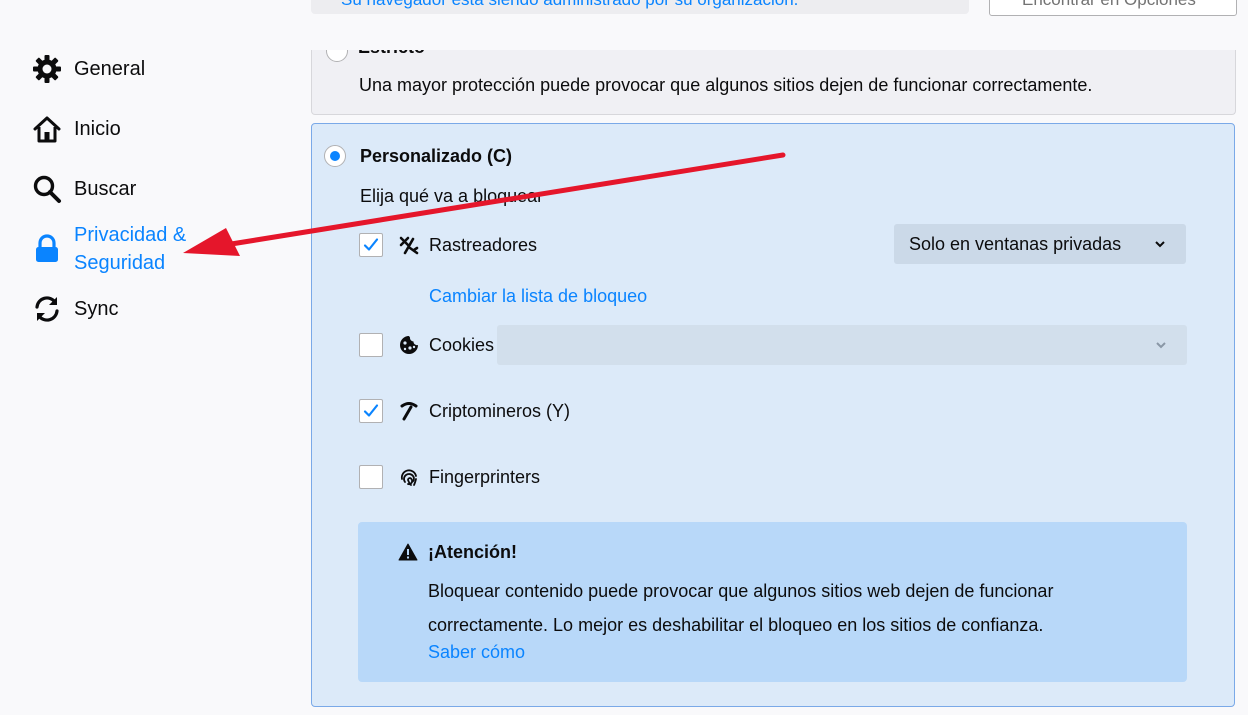 This screenshot has height=715, width=1248. I want to click on find-in-options-placeholder: Encontrar en Opciones, so click(1109, 5).